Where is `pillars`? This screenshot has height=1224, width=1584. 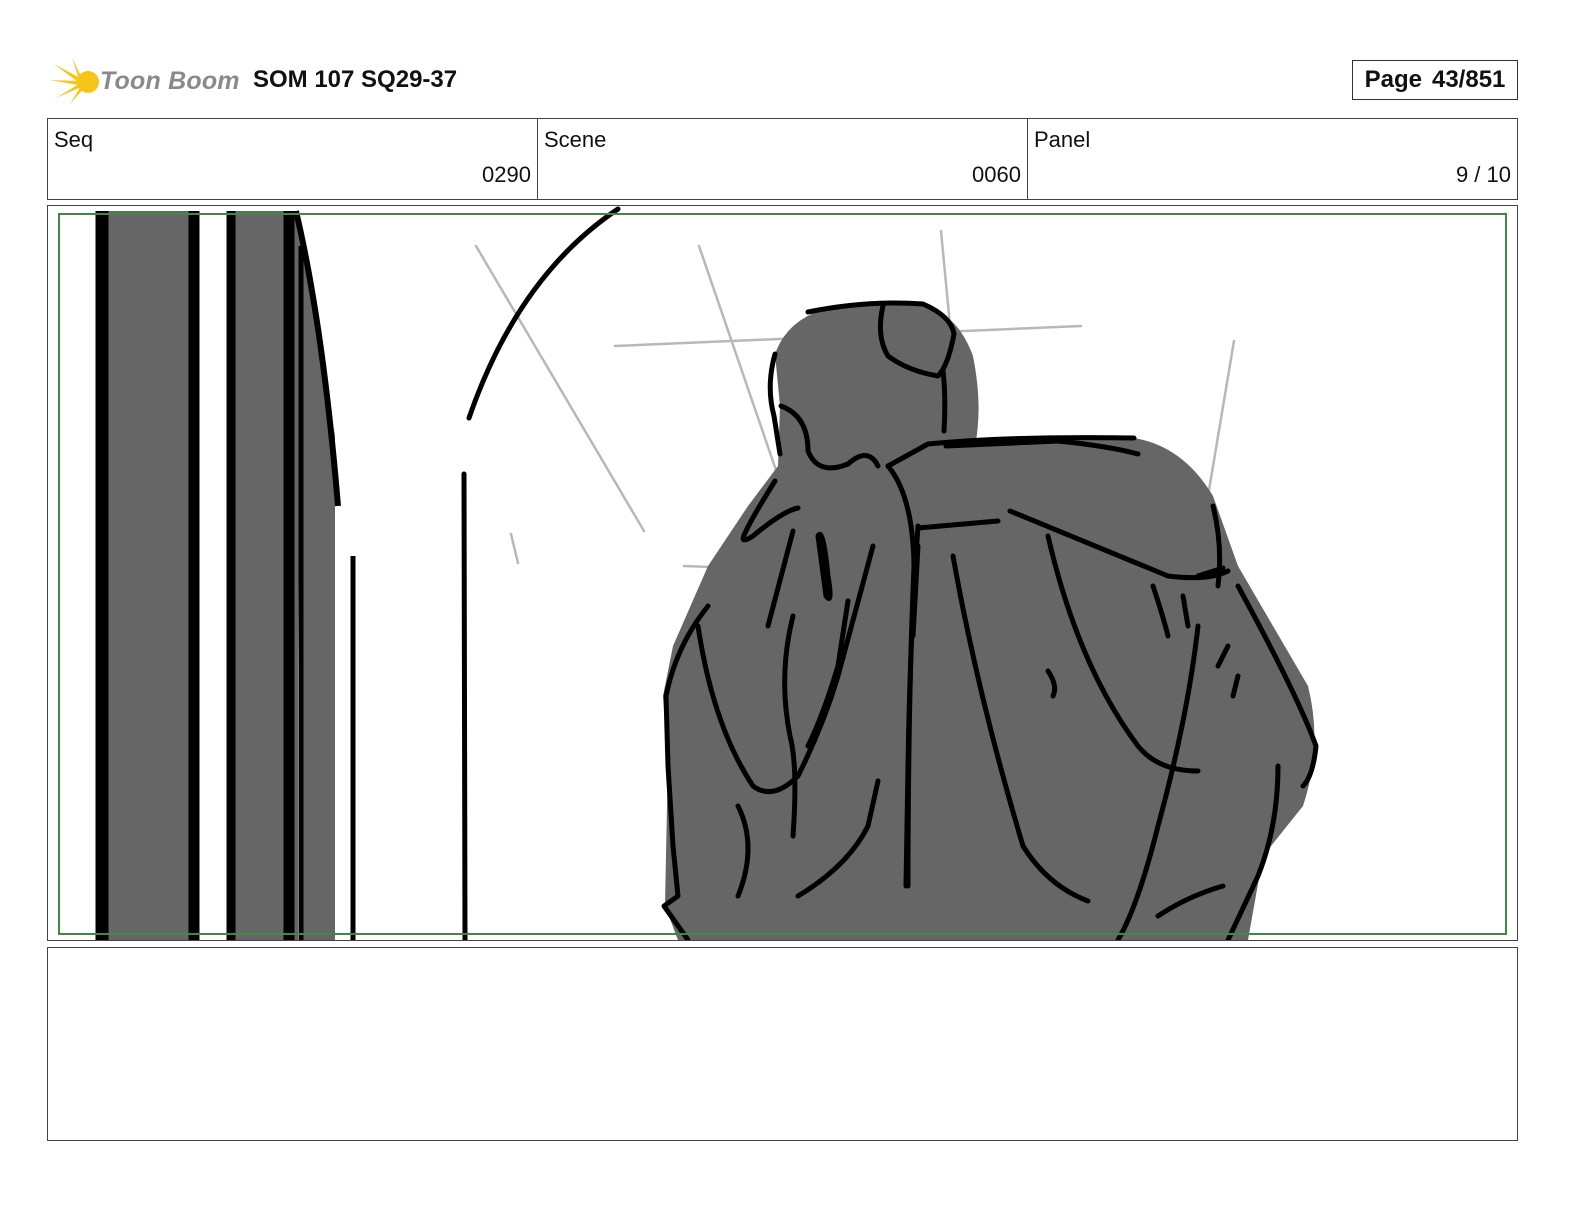 pillars is located at coordinates (225, 575).